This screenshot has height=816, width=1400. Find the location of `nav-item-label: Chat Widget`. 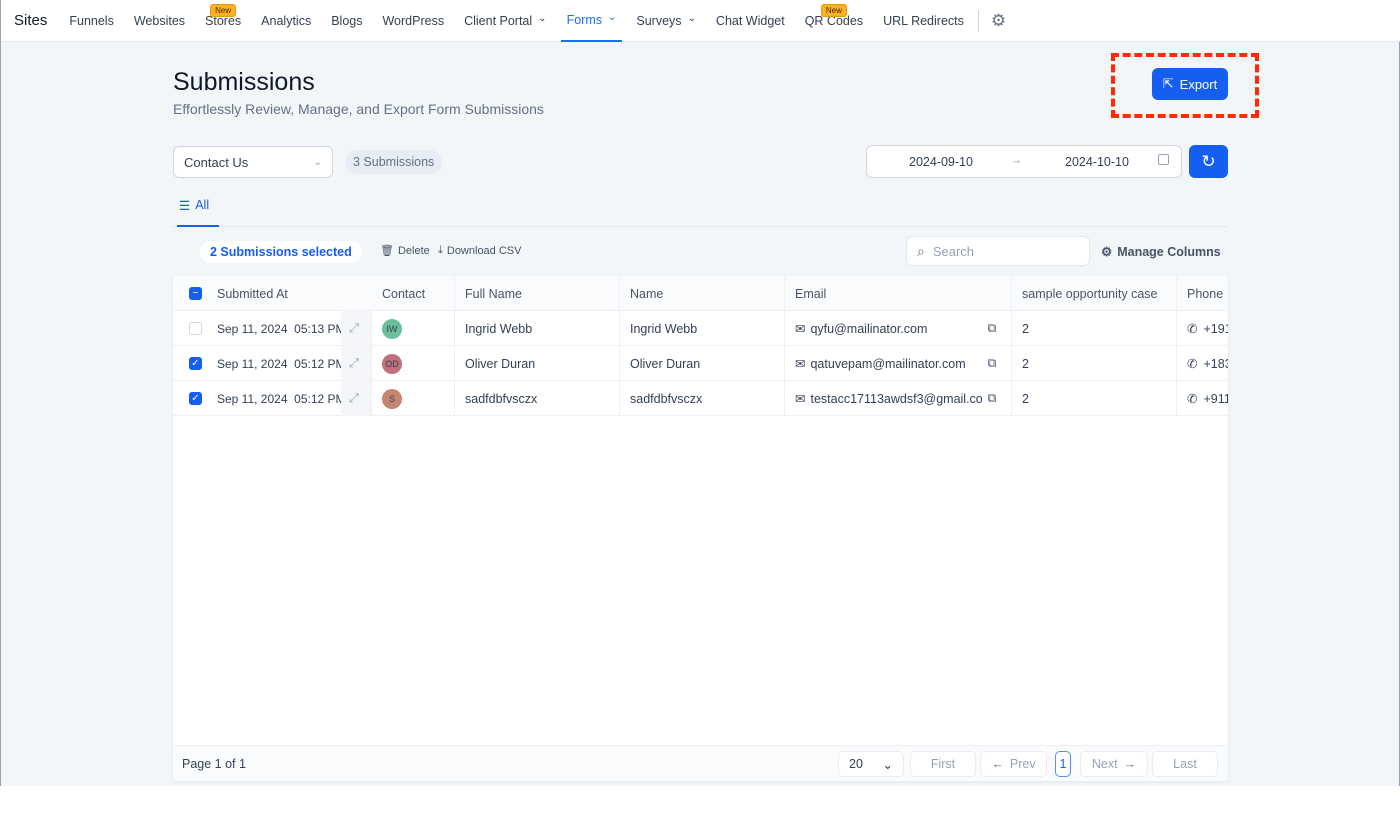

nav-item-label: Chat Widget is located at coordinates (750, 20).